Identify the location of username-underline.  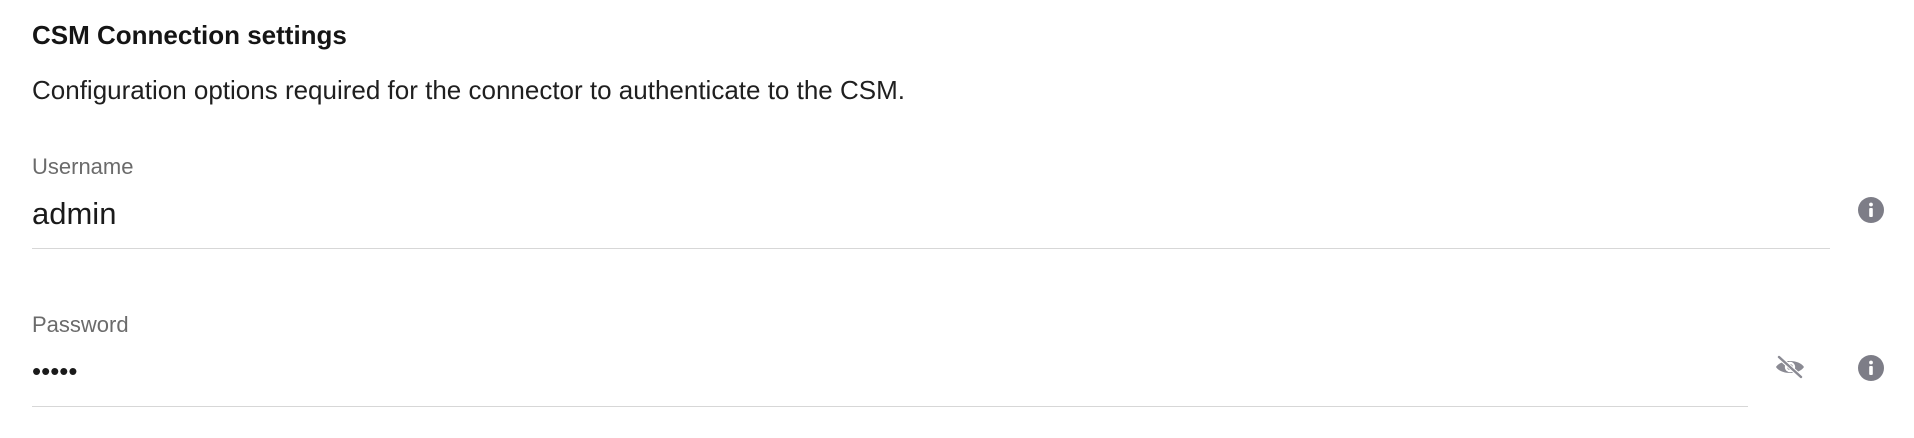
(931, 248).